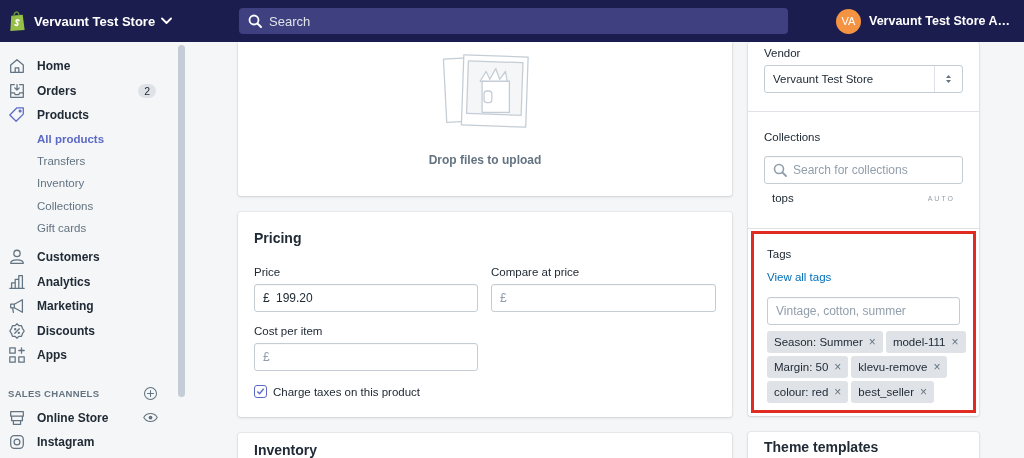 The width and height of the screenshot is (1024, 458). What do you see at coordinates (102, 227) in the screenshot?
I see `nav-subitem: Gift cards` at bounding box center [102, 227].